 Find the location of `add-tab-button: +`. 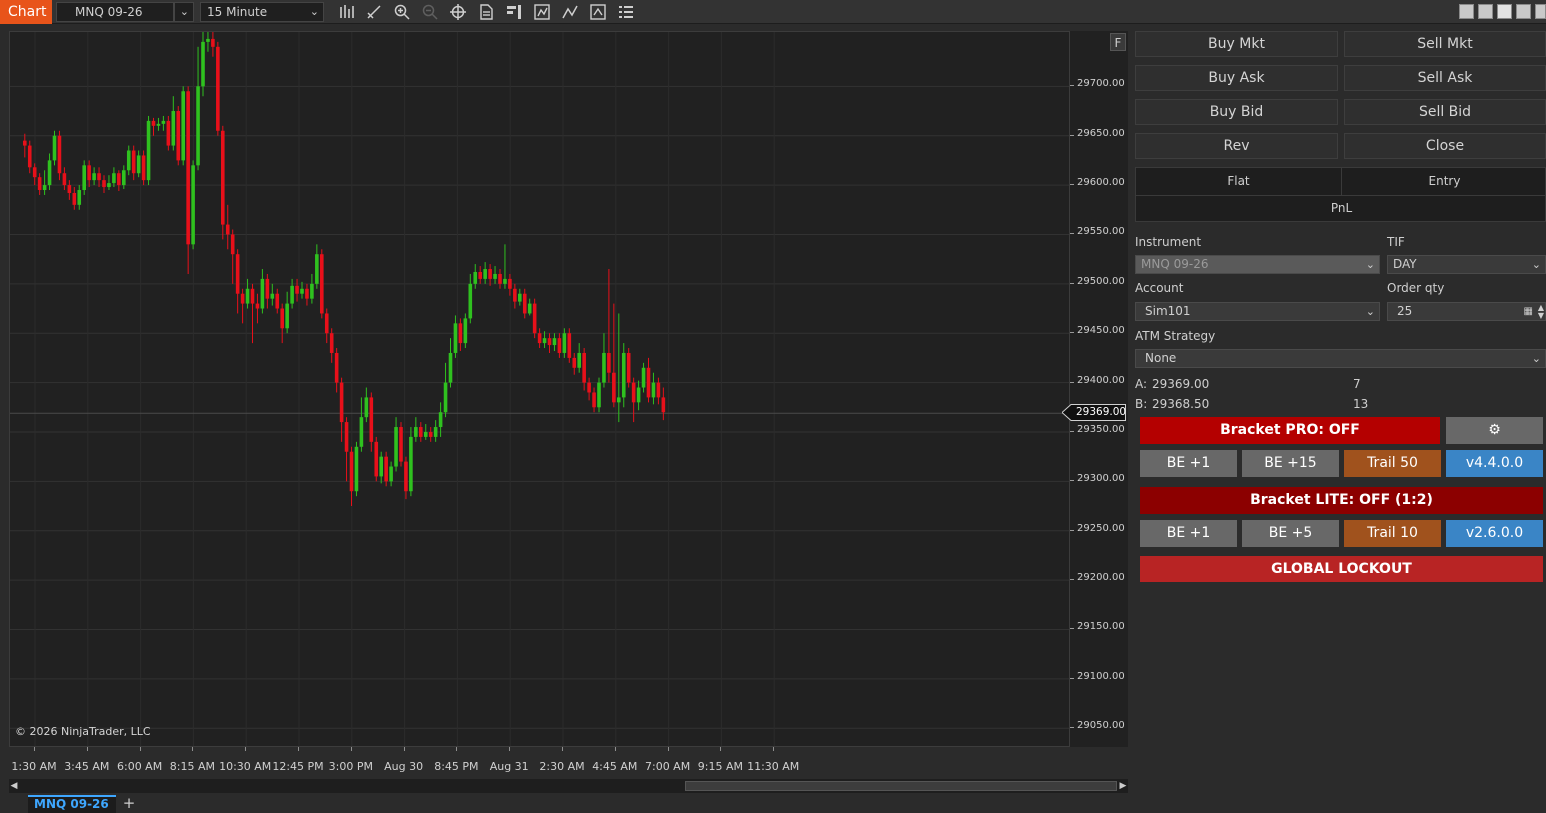

add-tab-button: + is located at coordinates (129, 804).